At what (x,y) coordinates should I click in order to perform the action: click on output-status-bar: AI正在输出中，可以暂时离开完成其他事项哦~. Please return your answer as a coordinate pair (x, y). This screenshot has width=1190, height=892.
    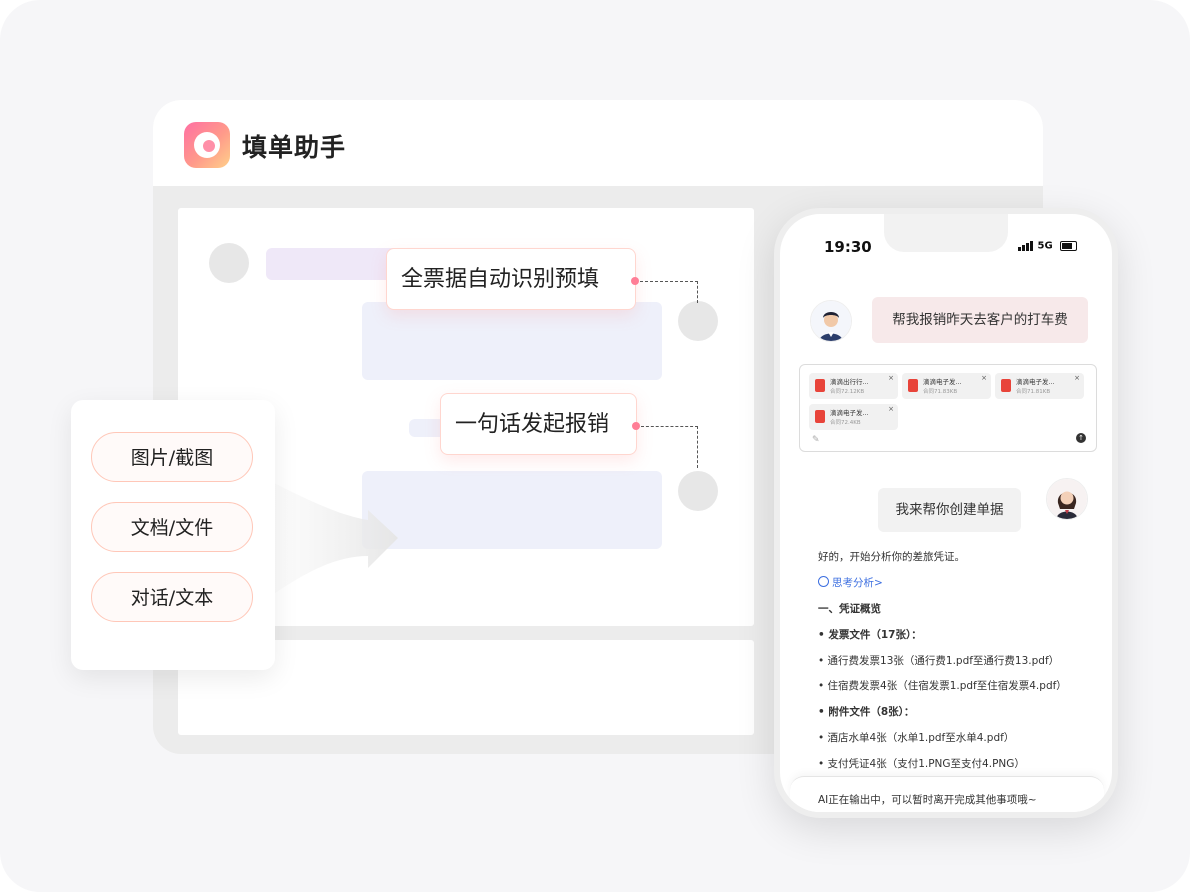
    Looking at the image, I should click on (947, 794).